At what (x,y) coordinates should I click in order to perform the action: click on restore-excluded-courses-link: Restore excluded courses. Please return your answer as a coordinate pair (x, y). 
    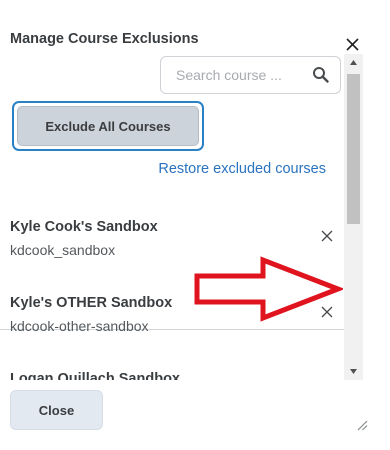
    Looking at the image, I should click on (242, 169).